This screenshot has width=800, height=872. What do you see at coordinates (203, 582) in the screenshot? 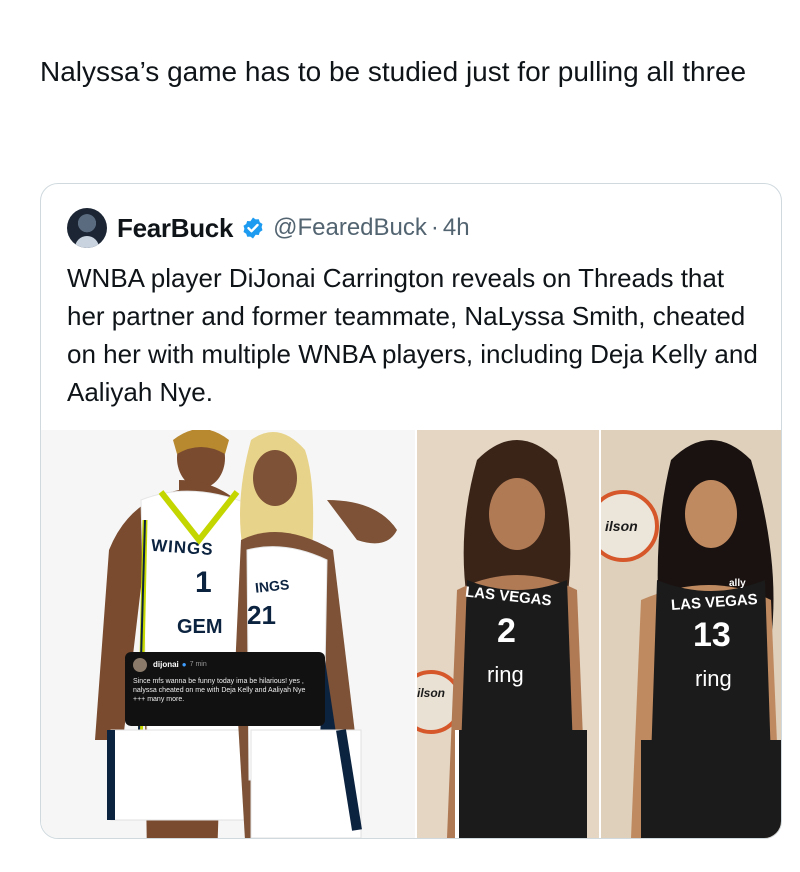
I see `jersey-1-number: 1` at bounding box center [203, 582].